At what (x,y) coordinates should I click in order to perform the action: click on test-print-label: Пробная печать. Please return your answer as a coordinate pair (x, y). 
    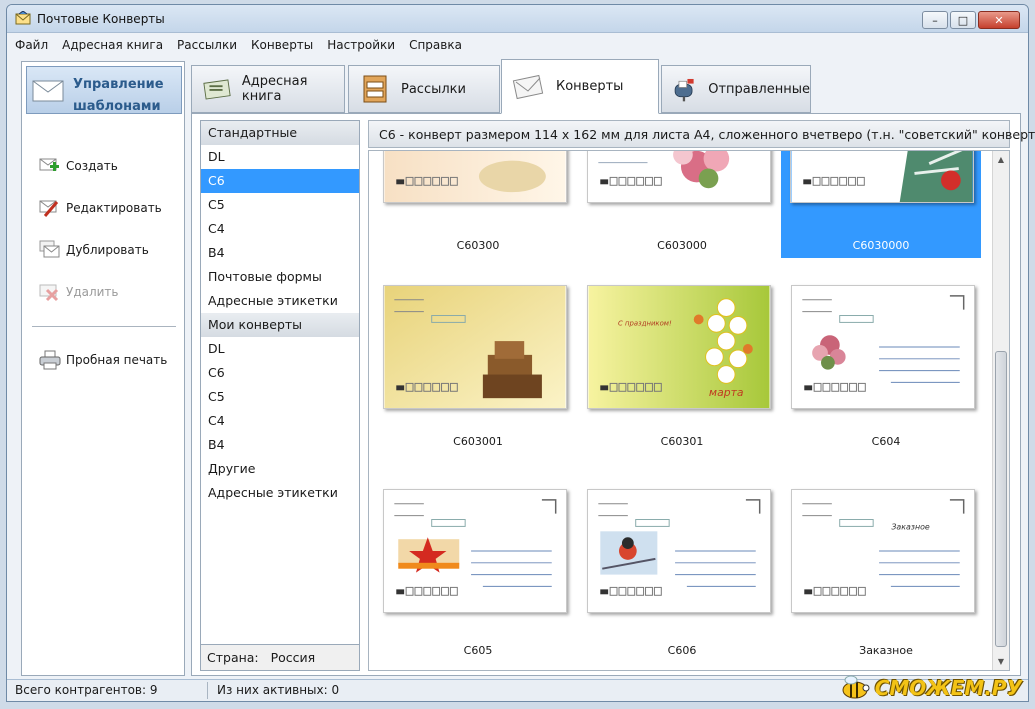
    Looking at the image, I should click on (117, 360).